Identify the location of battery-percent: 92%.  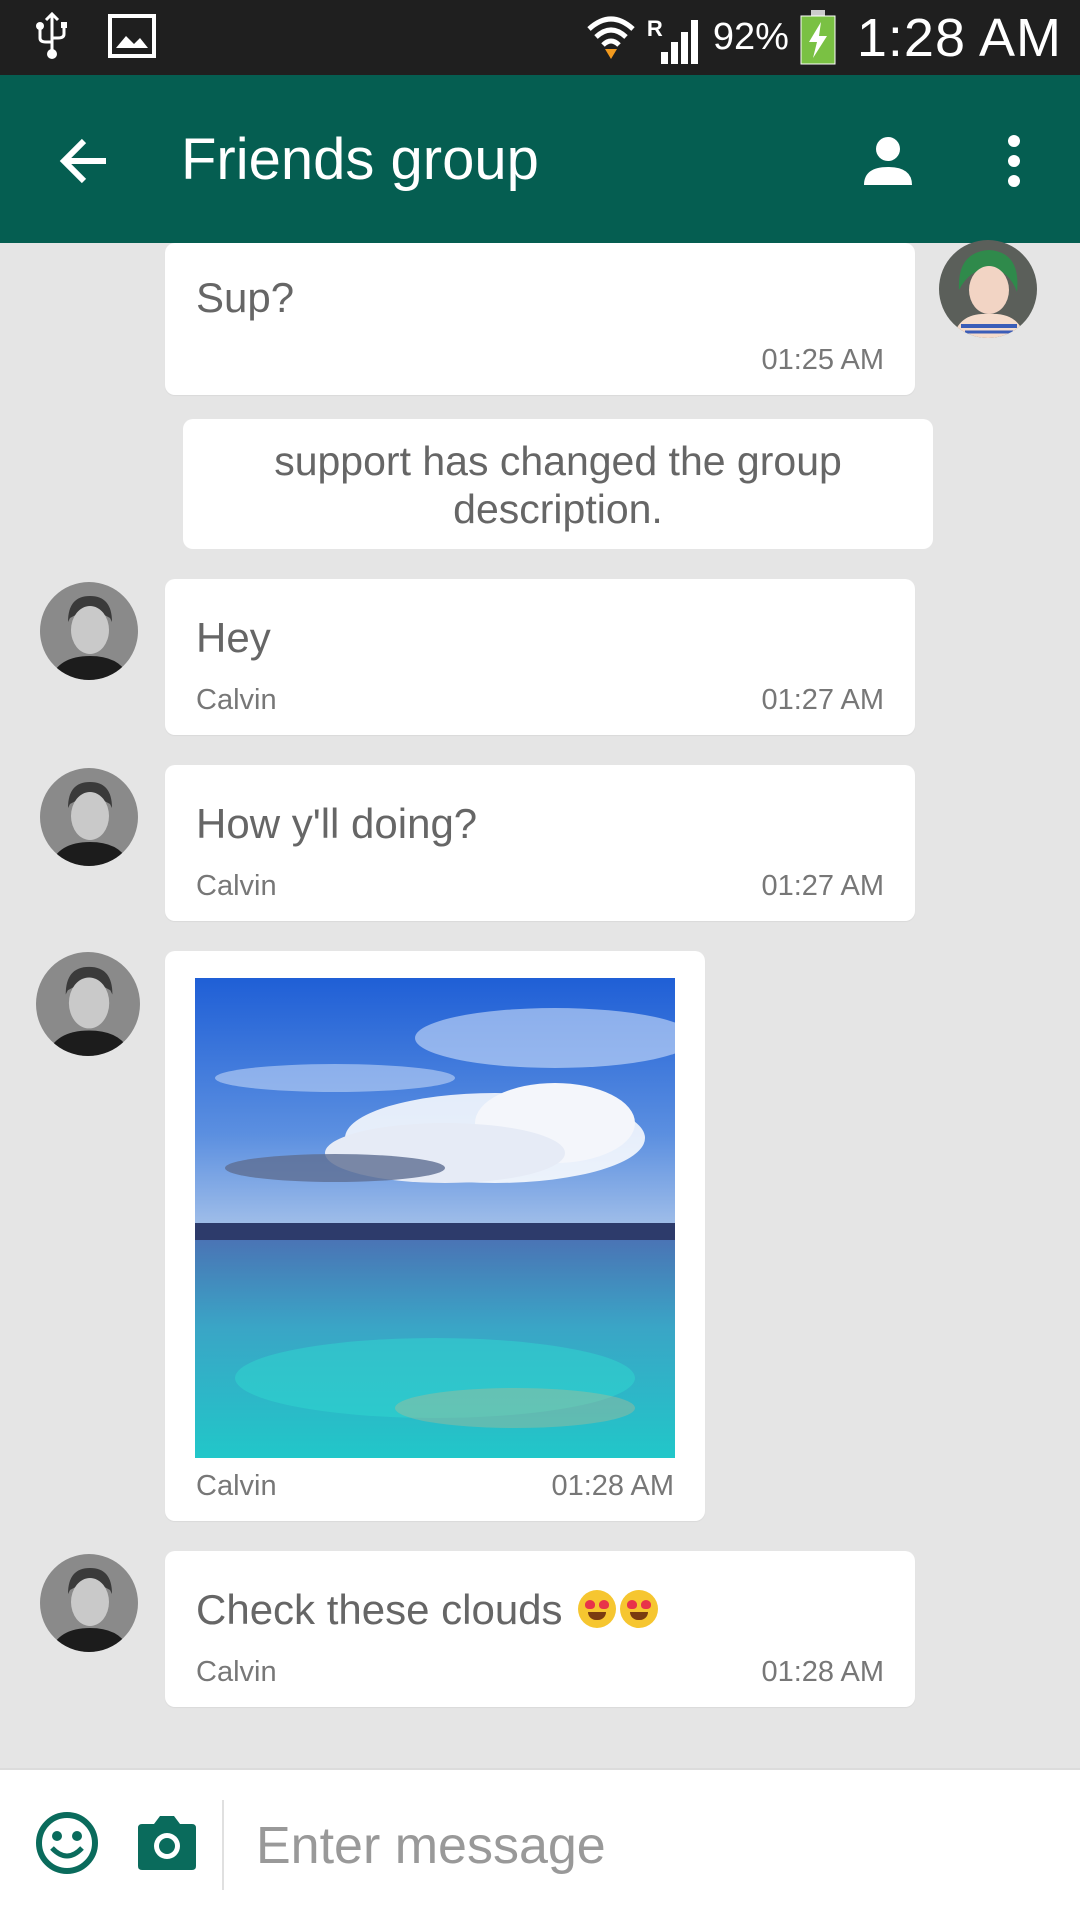
(750, 37).